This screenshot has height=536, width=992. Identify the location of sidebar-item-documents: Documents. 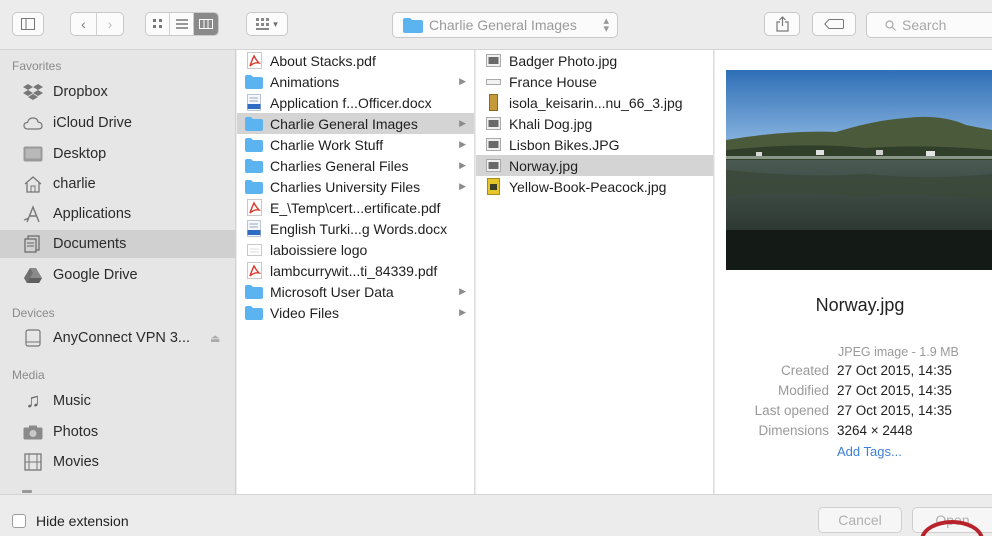
(117, 244).